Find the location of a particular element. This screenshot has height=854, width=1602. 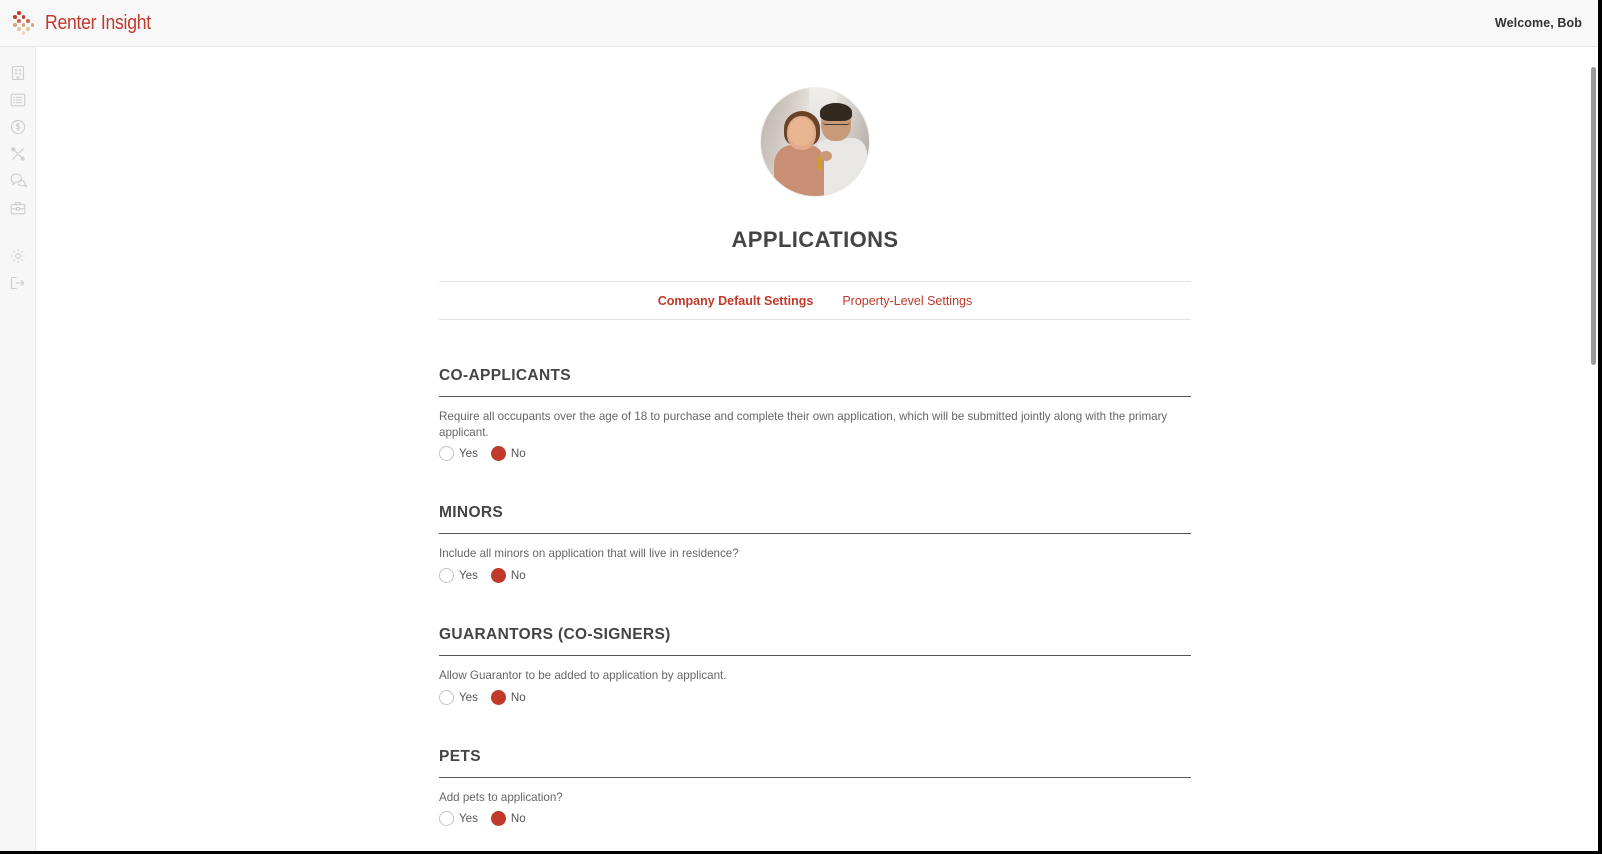

list-icon is located at coordinates (18, 100).